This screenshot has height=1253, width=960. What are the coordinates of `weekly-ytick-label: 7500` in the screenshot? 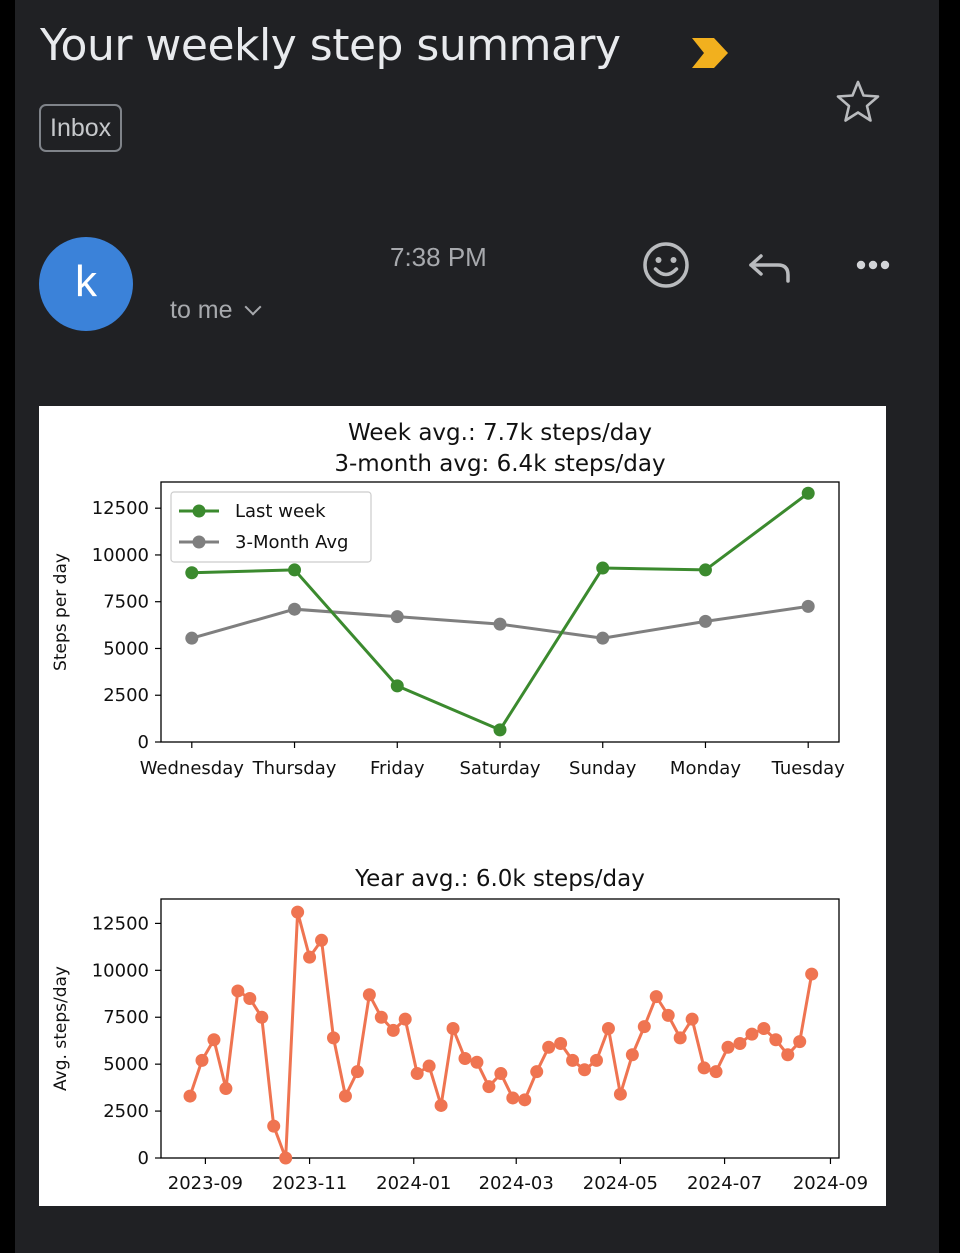 It's located at (126, 602).